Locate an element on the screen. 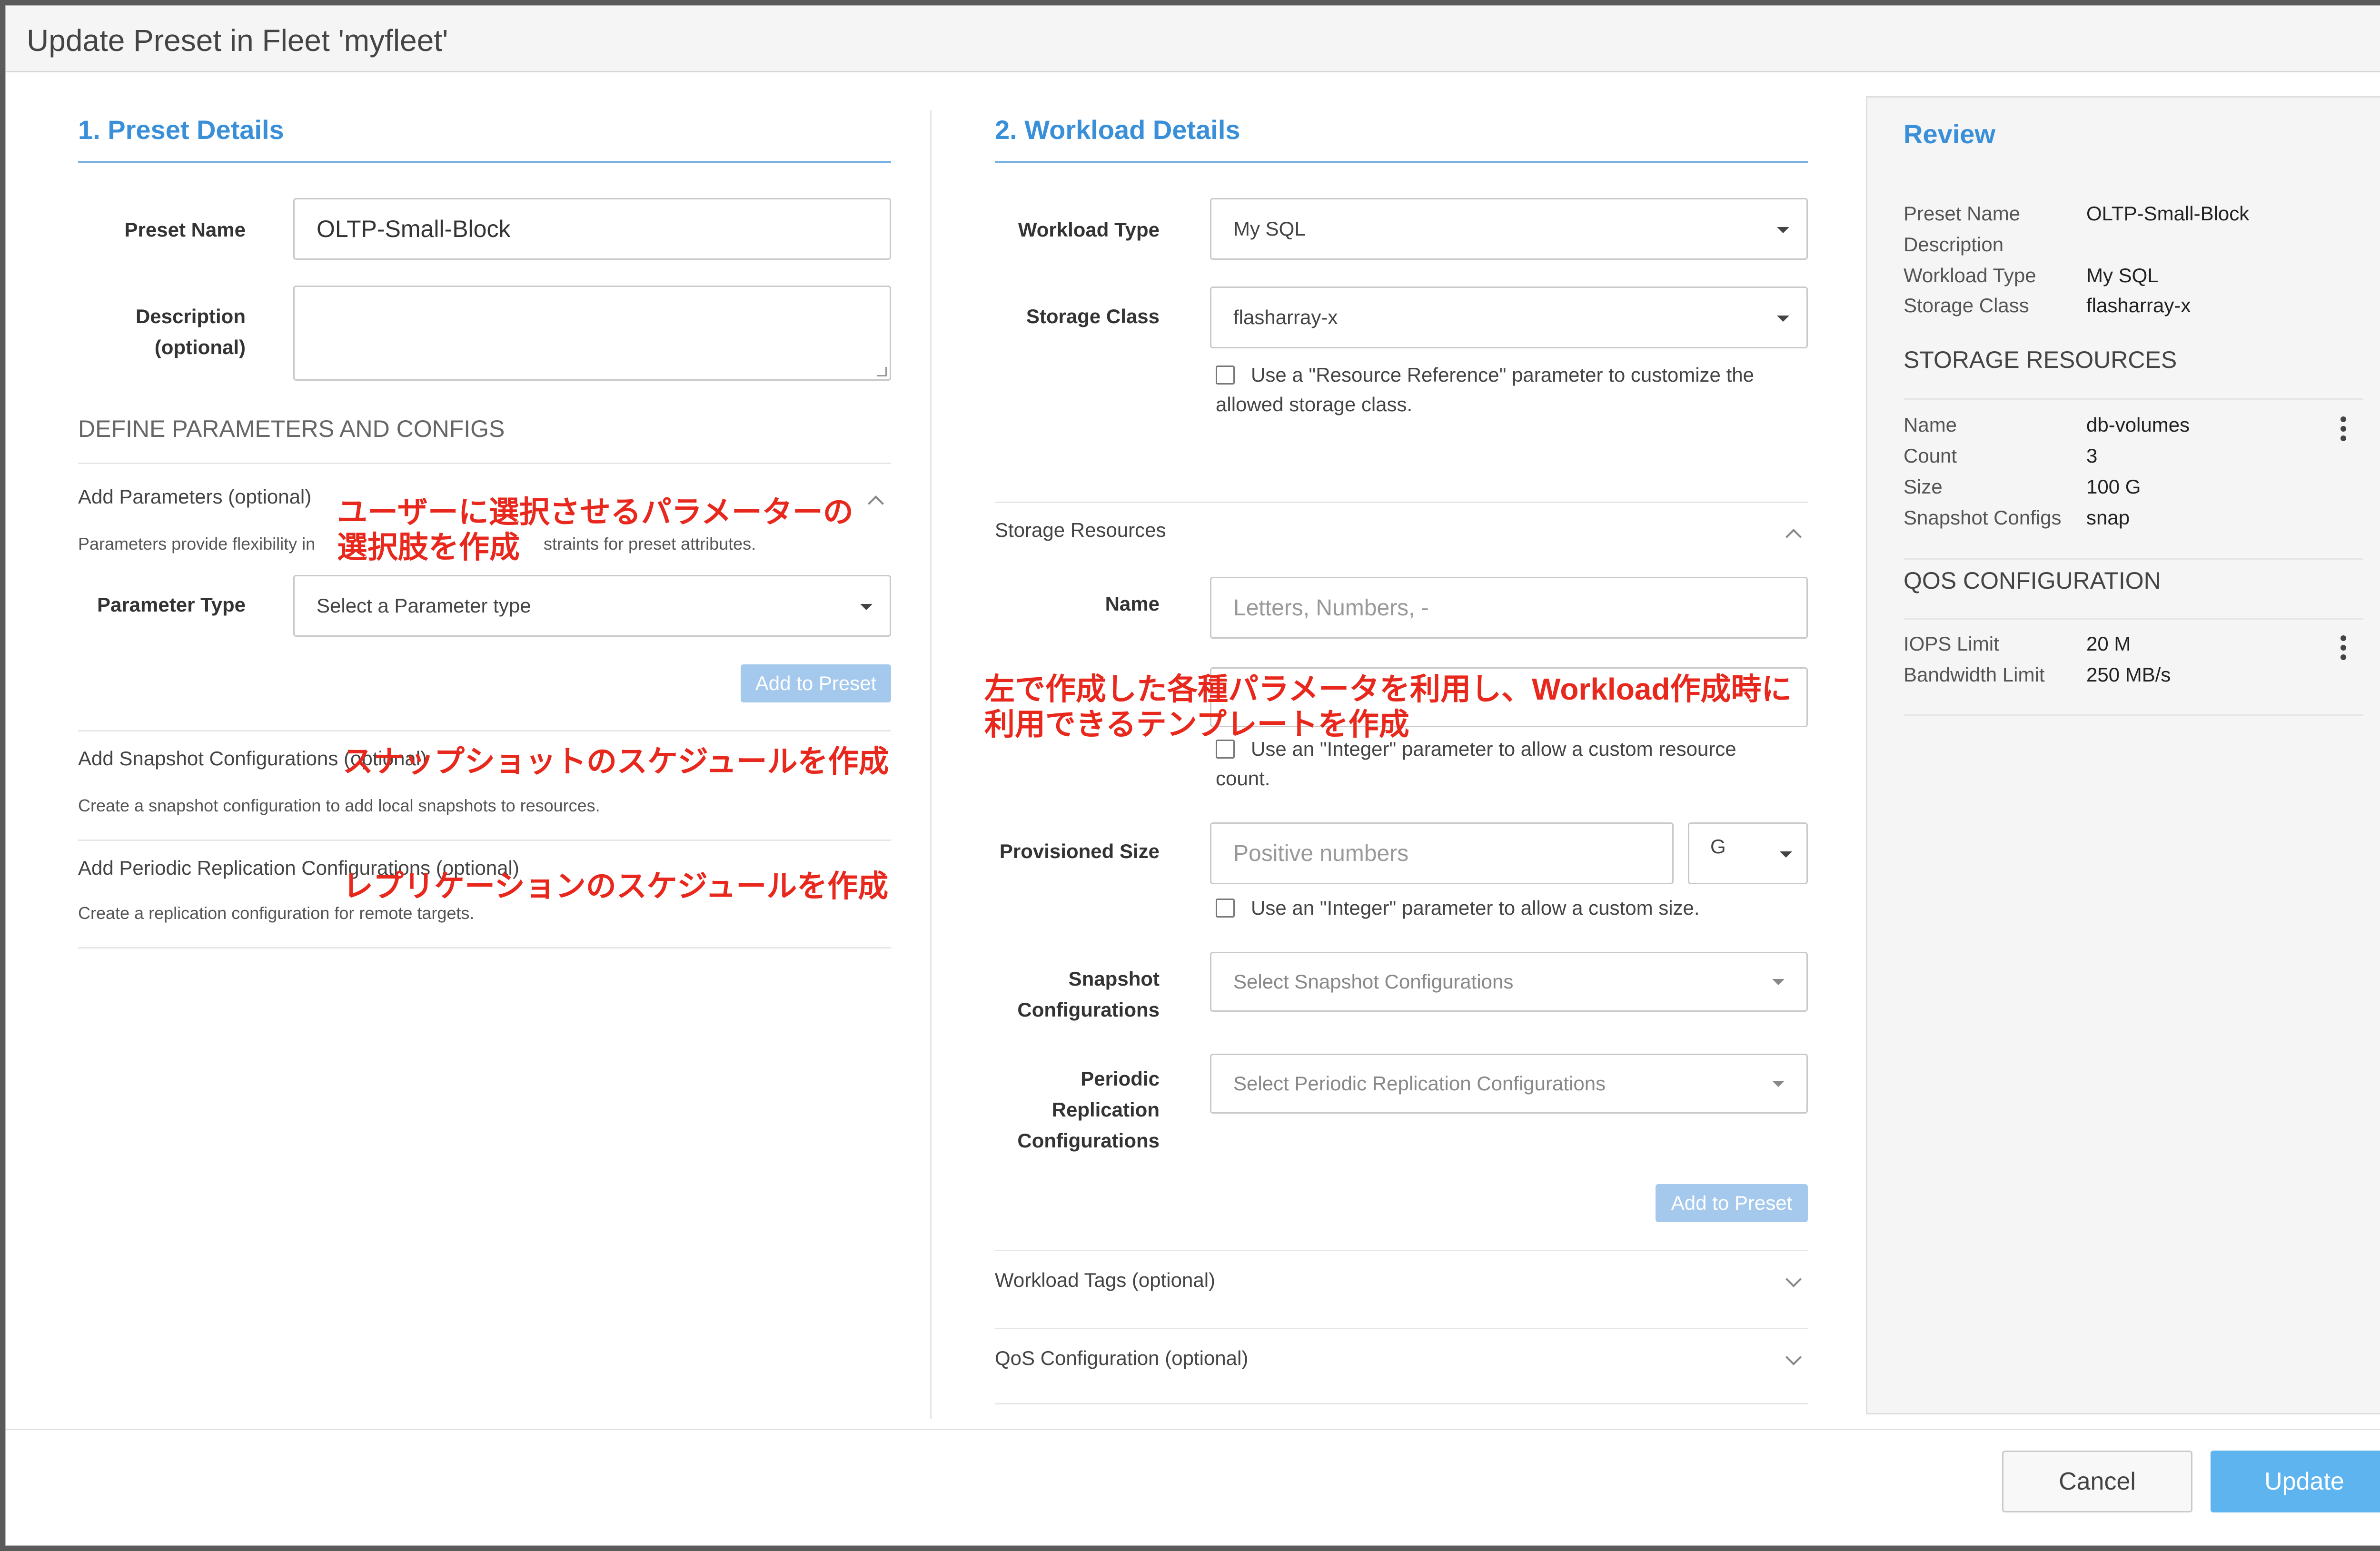  dialog-title: Update Preset in Fleet 'myfleet' is located at coordinates (237, 40).